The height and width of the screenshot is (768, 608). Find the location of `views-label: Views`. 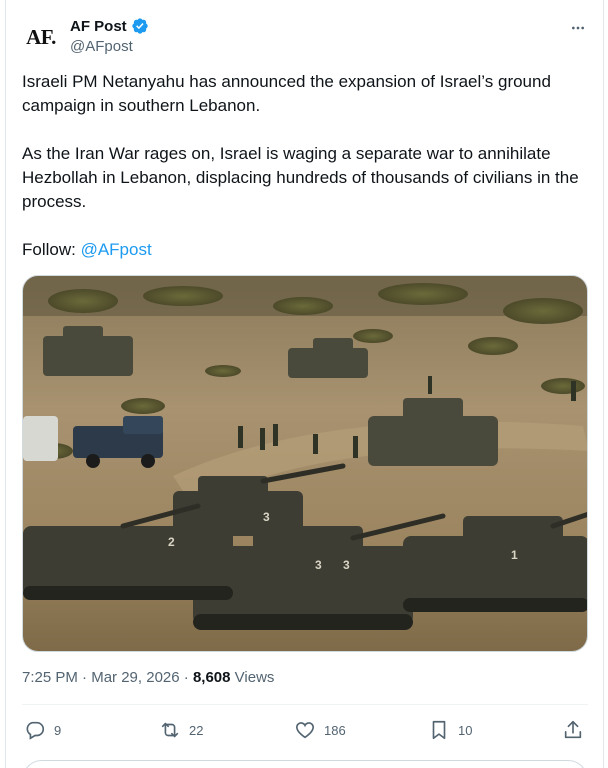

views-label: Views is located at coordinates (252, 677).